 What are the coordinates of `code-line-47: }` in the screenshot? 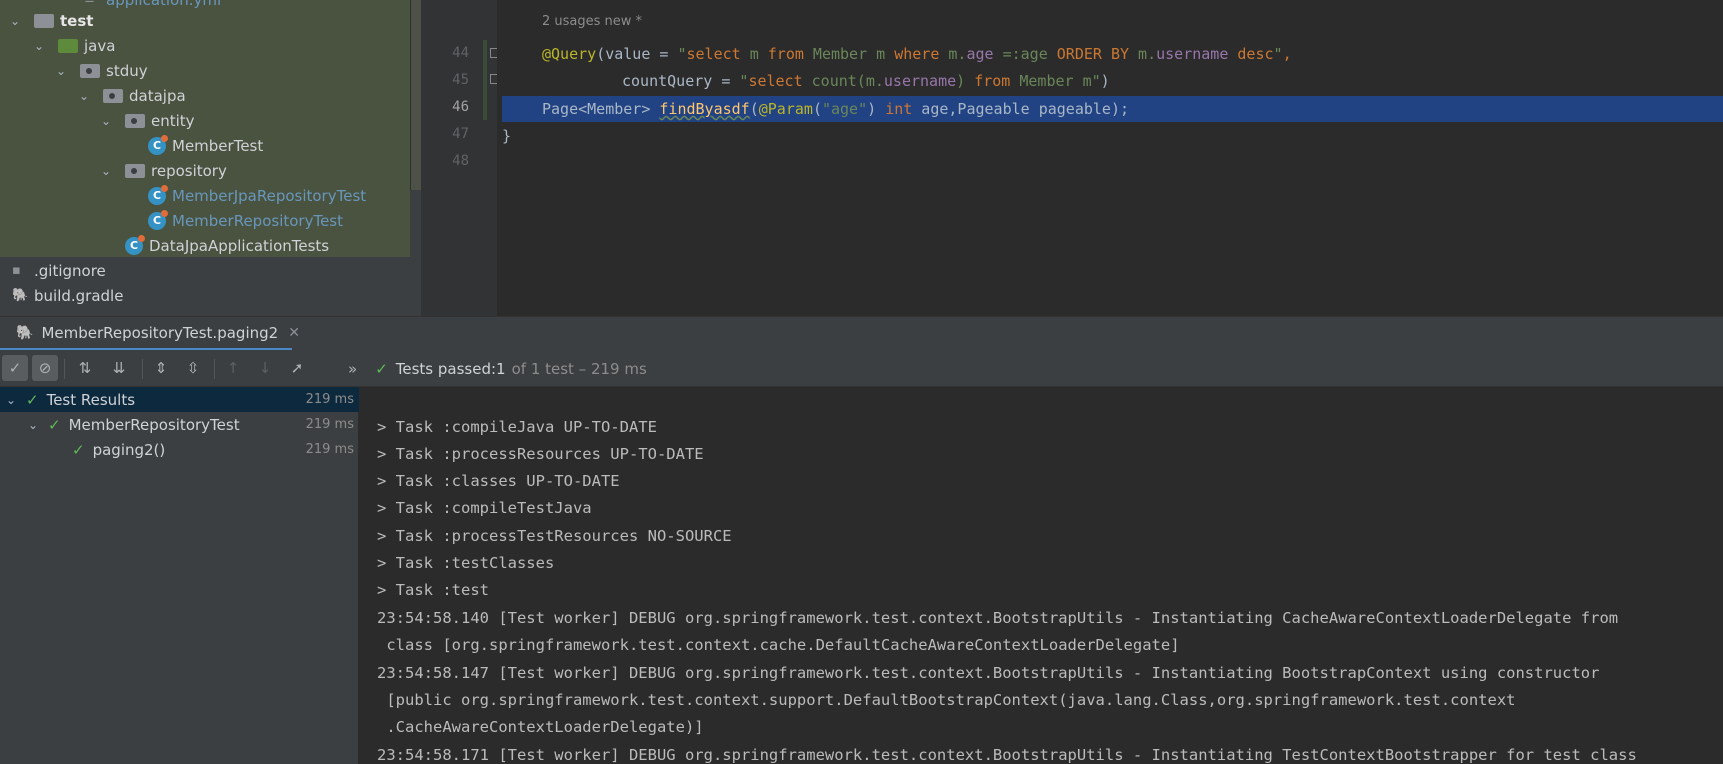 It's located at (506, 136).